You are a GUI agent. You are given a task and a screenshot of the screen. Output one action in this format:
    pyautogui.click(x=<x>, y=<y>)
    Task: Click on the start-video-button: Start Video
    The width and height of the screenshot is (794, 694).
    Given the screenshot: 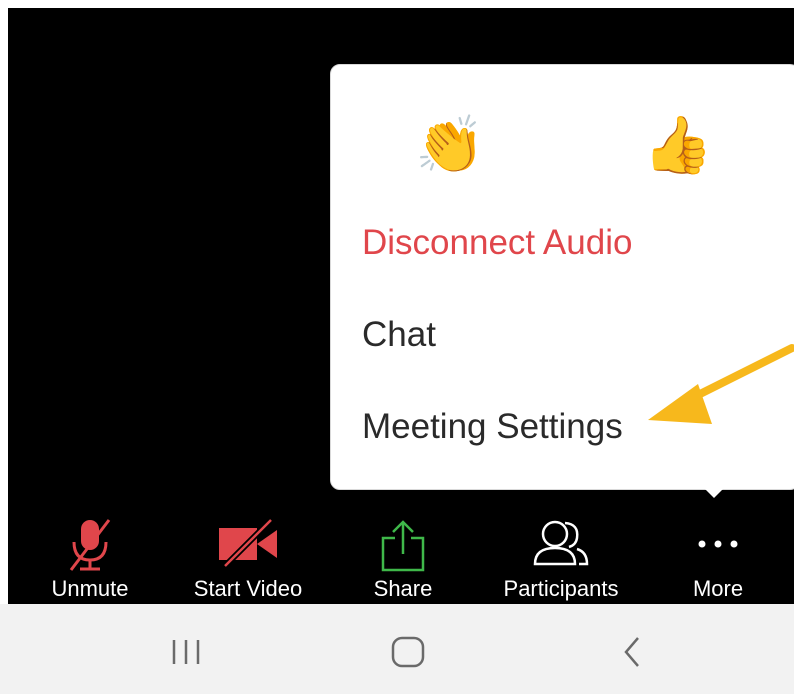 What is the action you would take?
    pyautogui.click(x=248, y=555)
    